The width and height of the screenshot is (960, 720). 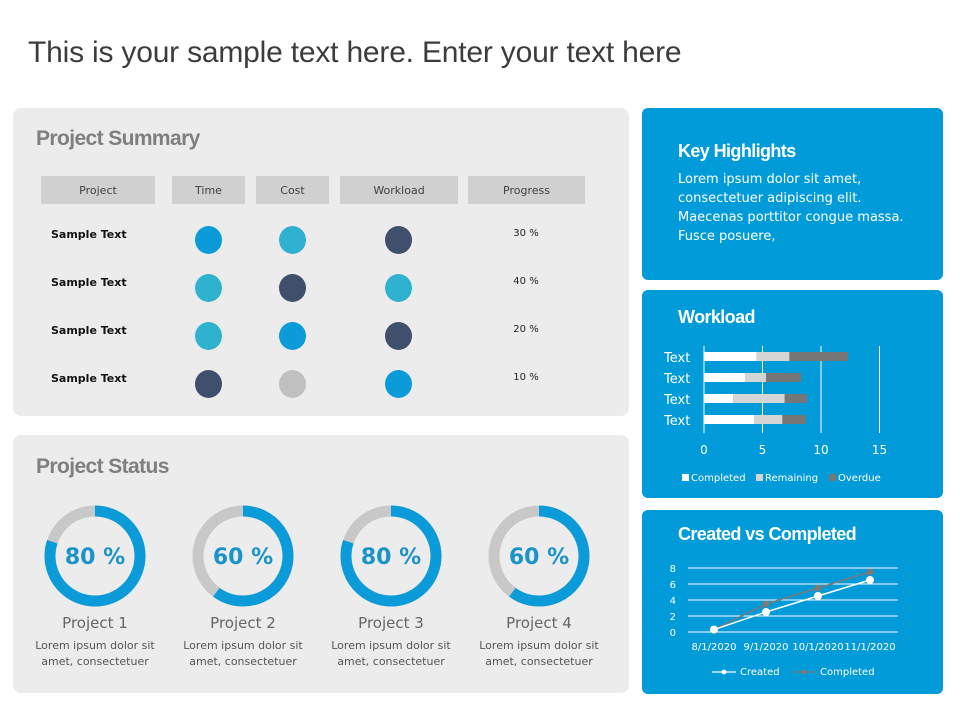 What do you see at coordinates (760, 672) in the screenshot?
I see `legend-label-created: Created` at bounding box center [760, 672].